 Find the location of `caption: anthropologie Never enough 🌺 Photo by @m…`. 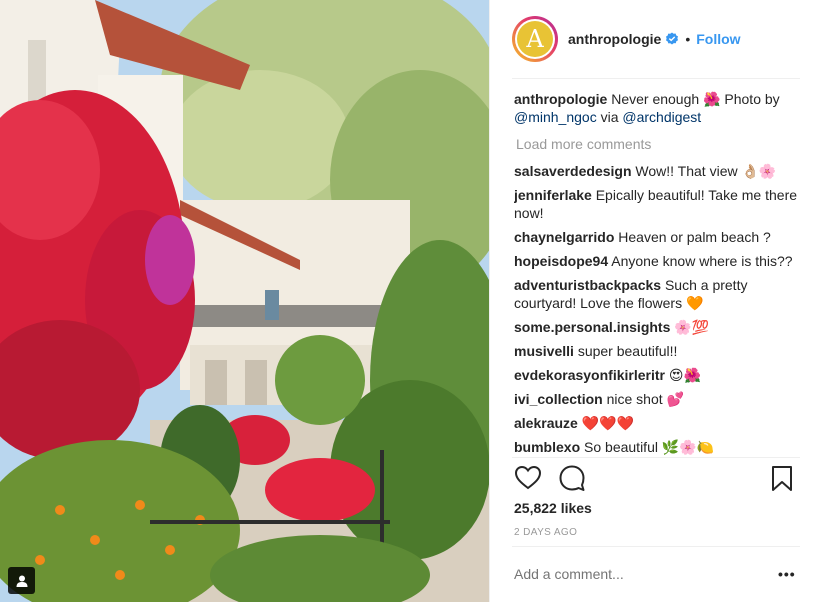

caption: anthropologie Never enough 🌺 Photo by @m… is located at coordinates (659, 108).